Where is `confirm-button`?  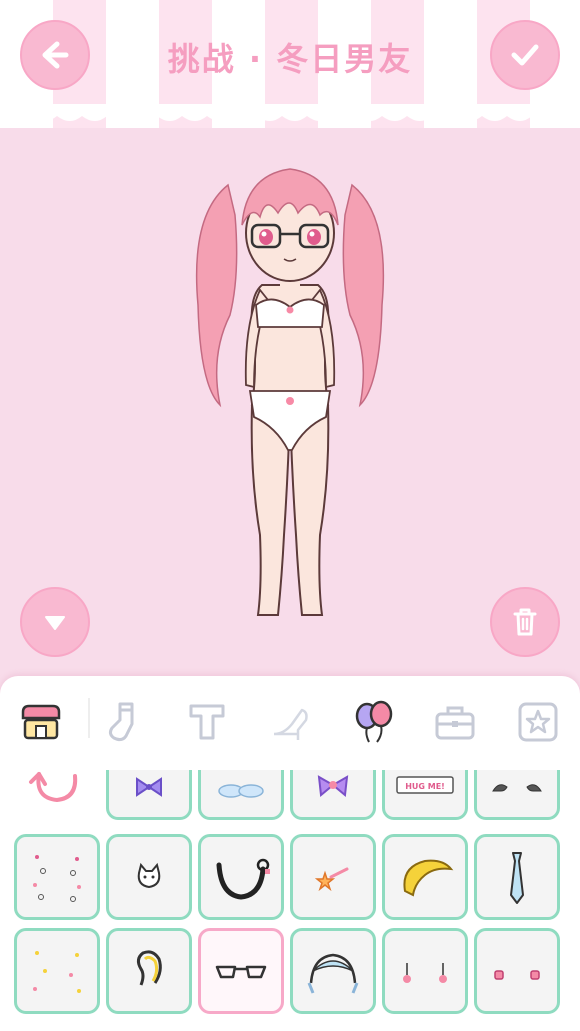 confirm-button is located at coordinates (525, 55).